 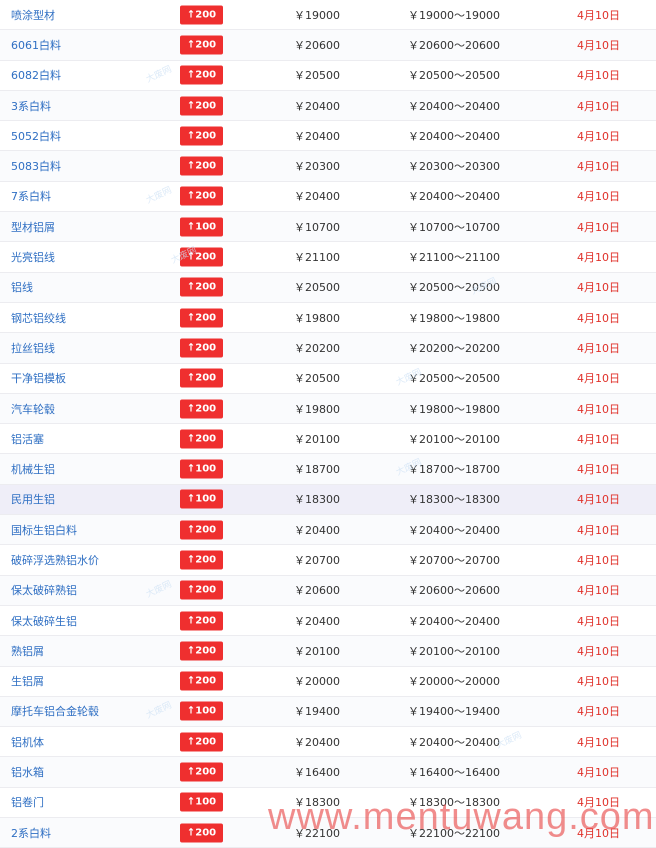 I want to click on table-row: 破碎浮选熟铝水价 ↑200 ￥20700 ￥20700～20700 4月10日, so click(x=328, y=560).